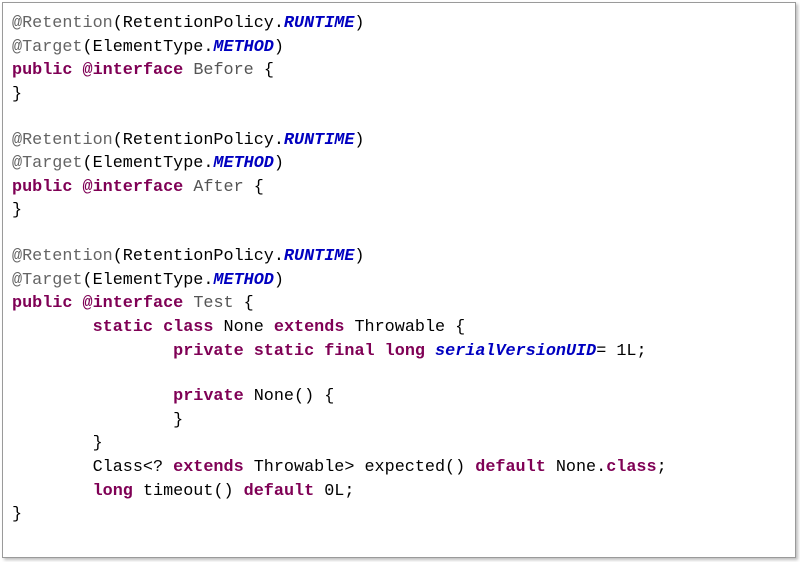 The image size is (800, 562). I want to click on code-token-name: Before, so click(223, 71).